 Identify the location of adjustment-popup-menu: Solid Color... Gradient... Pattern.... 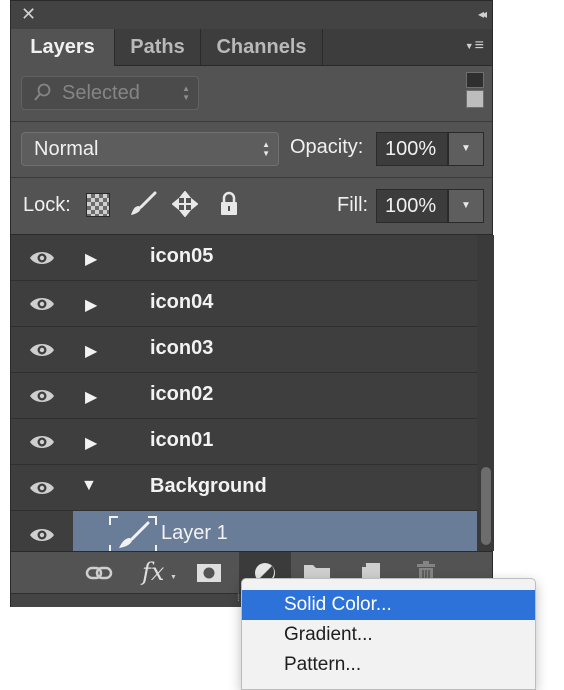
(388, 634).